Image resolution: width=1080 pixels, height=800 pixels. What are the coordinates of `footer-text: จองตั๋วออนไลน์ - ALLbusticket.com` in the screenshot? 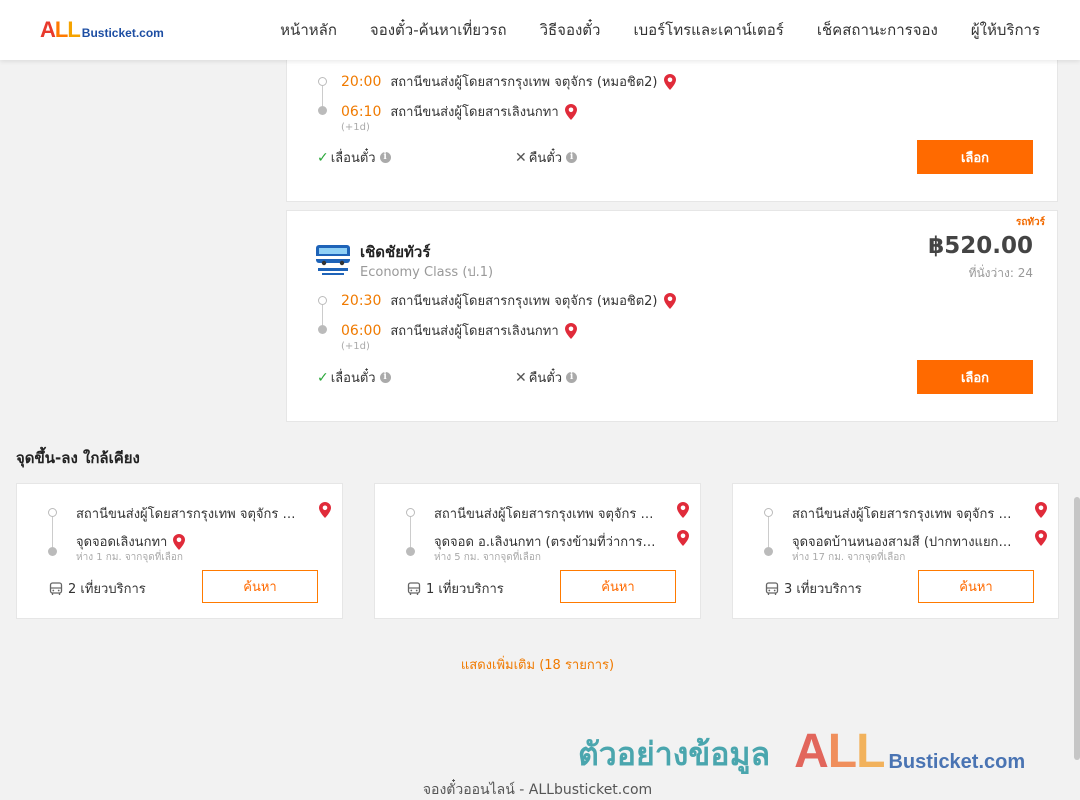 It's located at (537, 790).